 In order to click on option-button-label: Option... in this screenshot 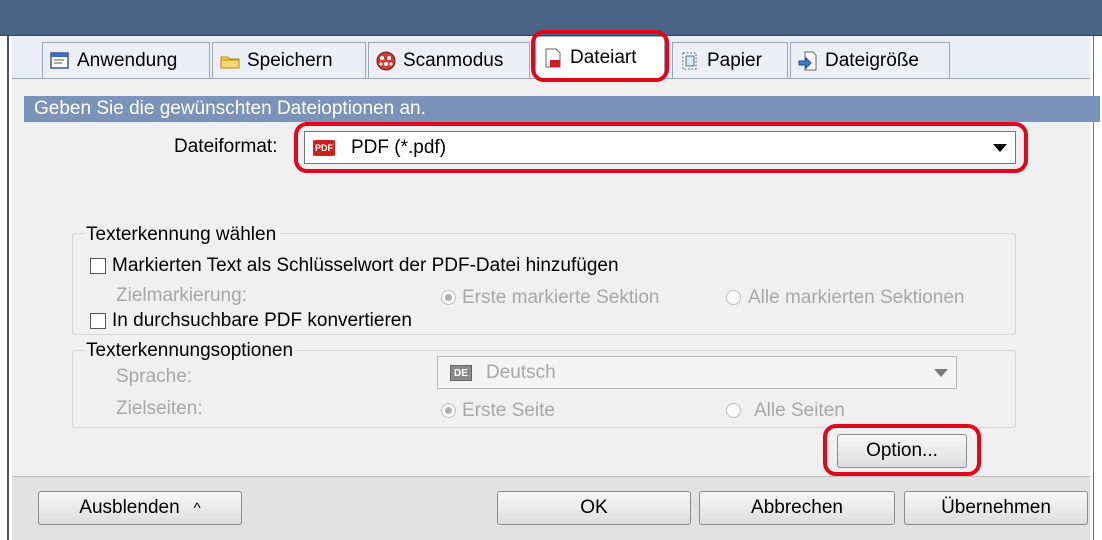, I will do `click(902, 450)`.